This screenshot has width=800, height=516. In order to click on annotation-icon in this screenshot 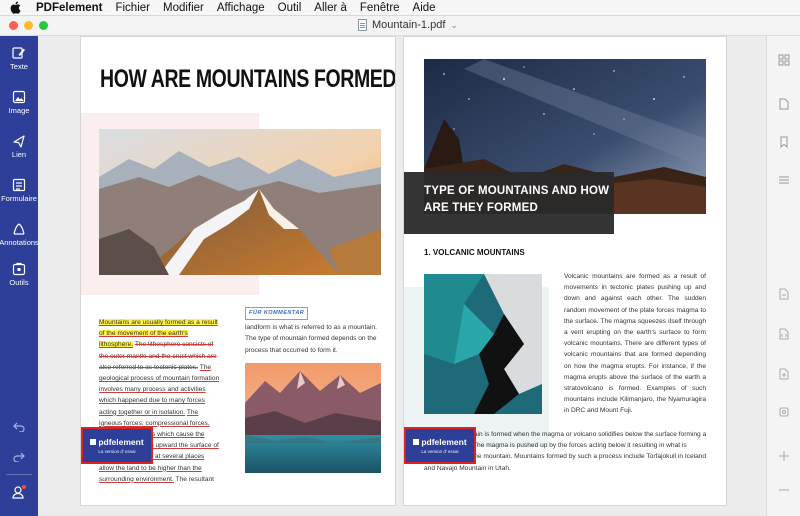, I will do `click(19, 229)`.